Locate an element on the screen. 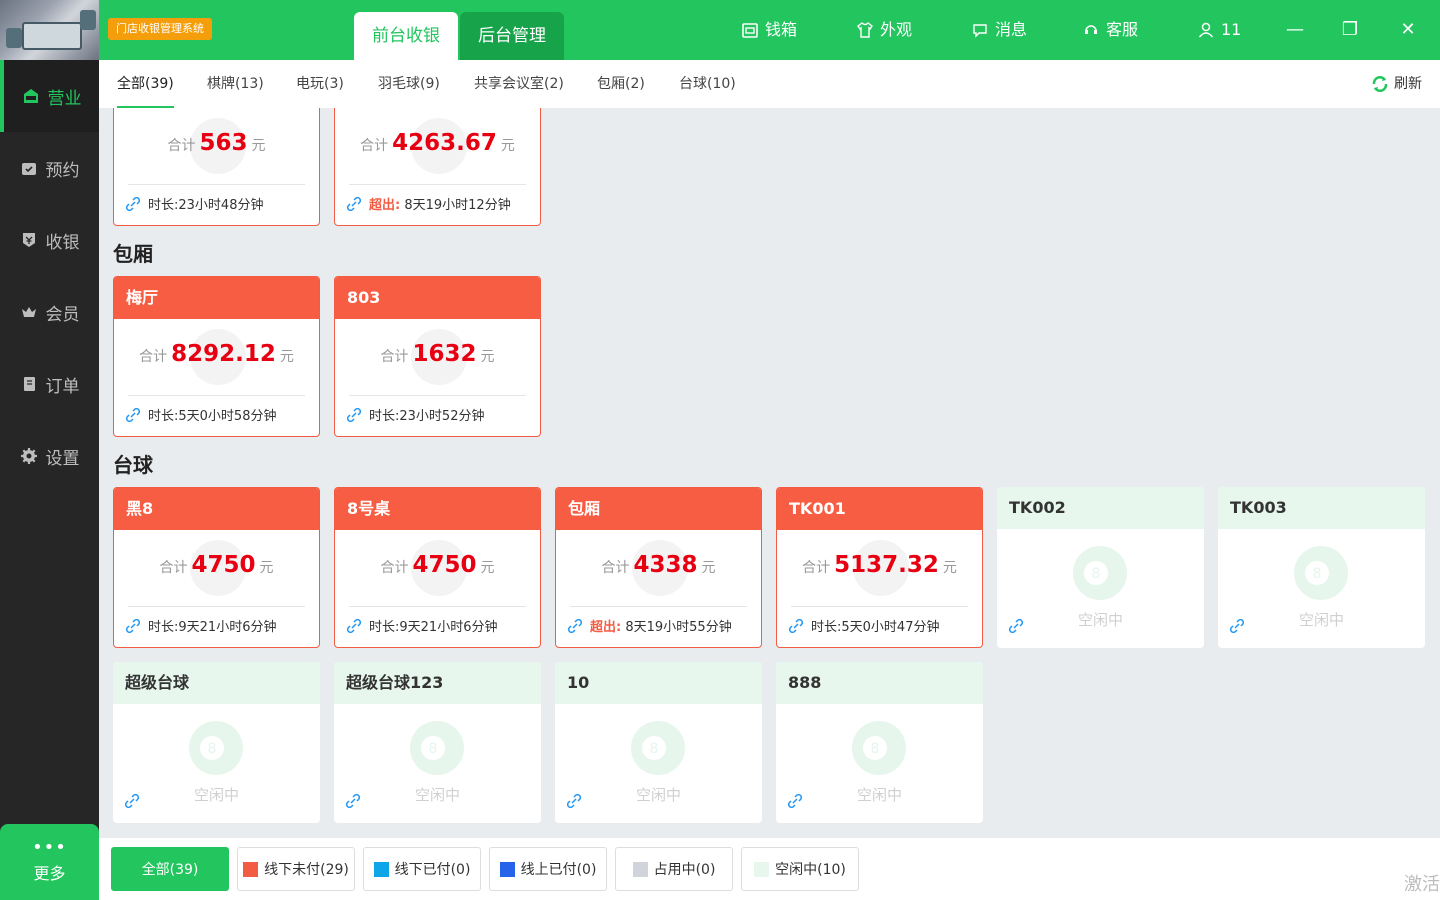 This screenshot has height=900, width=1440. refresh-button: 刷新 is located at coordinates (1396, 84).